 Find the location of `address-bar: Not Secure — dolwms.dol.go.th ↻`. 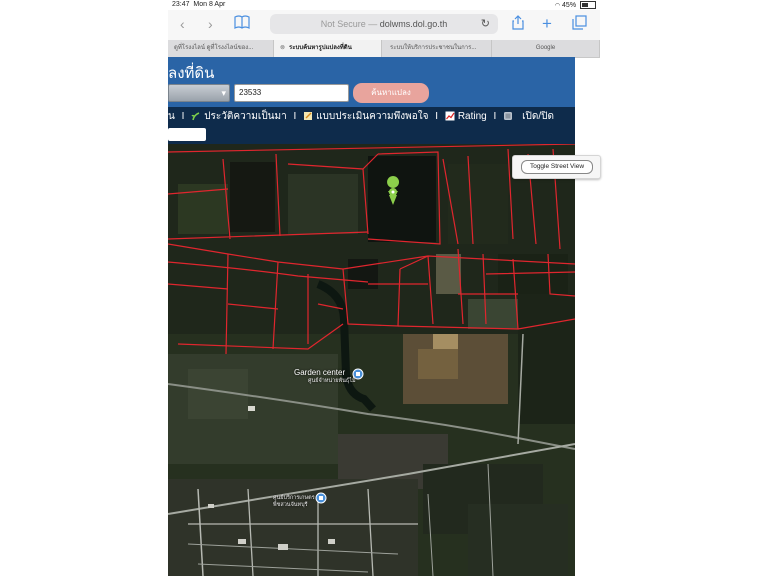

address-bar: Not Secure — dolwms.dol.go.th ↻ is located at coordinates (384, 24).